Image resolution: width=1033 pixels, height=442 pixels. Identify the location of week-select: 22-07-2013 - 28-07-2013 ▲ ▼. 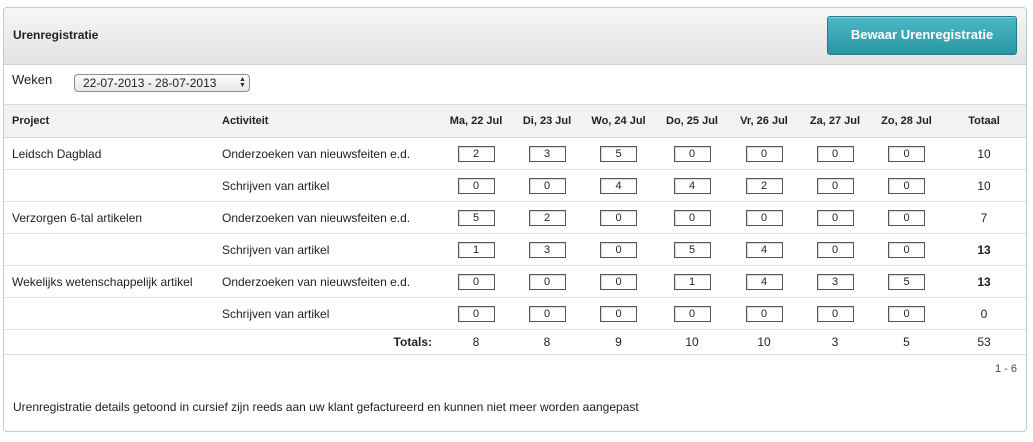
(162, 83).